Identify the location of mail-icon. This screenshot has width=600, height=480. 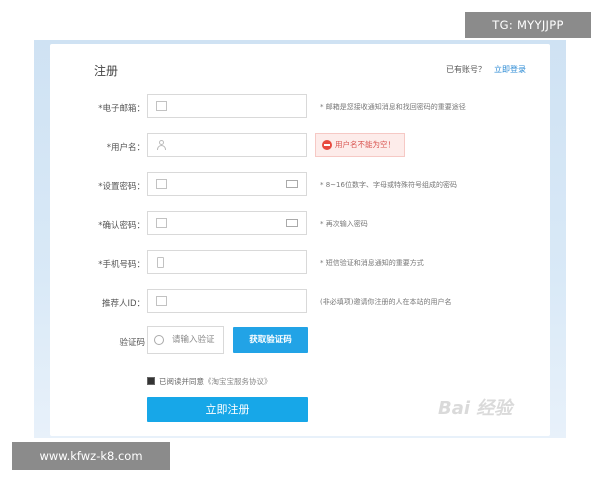
(161, 106).